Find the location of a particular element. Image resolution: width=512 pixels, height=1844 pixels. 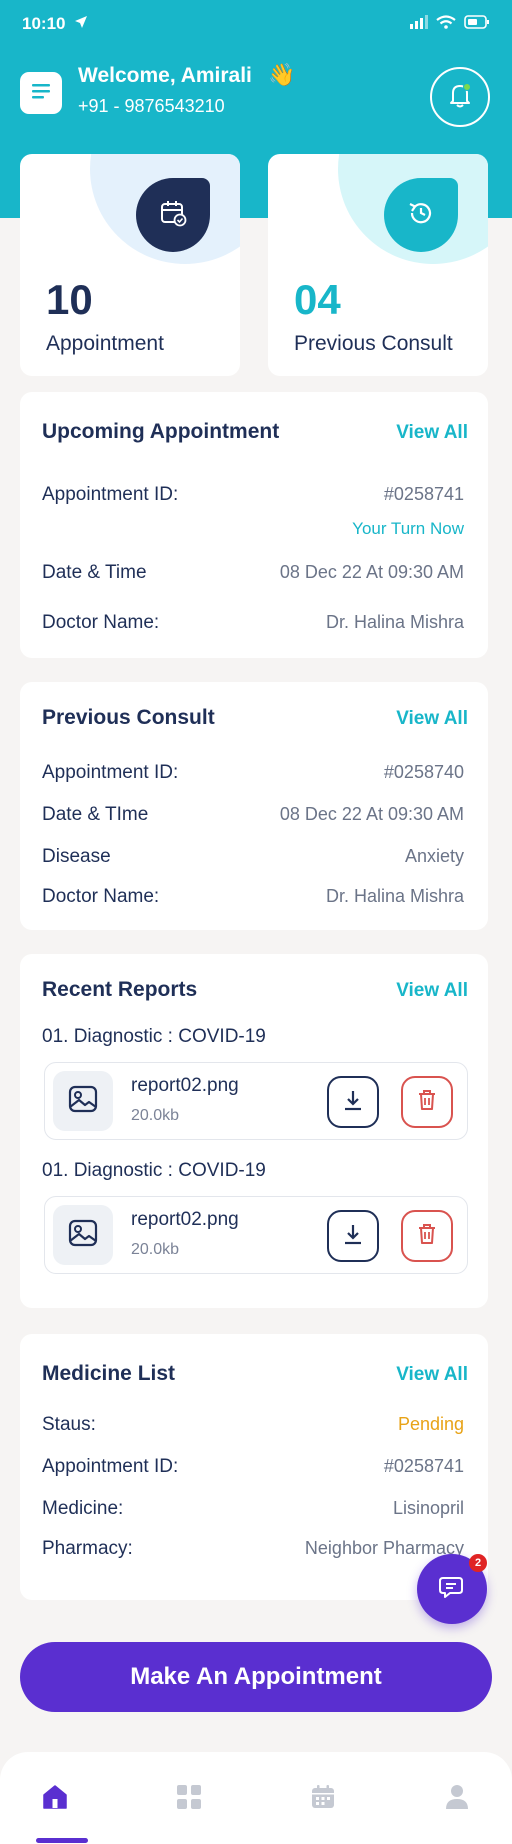

upcoming-view-all-link: View All is located at coordinates (432, 433).